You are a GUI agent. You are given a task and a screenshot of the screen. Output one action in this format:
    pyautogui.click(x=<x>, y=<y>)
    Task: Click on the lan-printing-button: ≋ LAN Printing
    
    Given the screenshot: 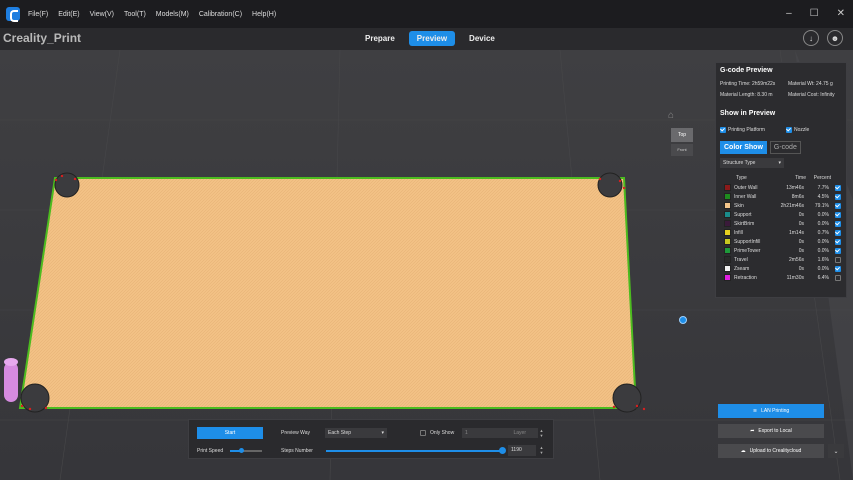 What is the action you would take?
    pyautogui.click(x=771, y=411)
    